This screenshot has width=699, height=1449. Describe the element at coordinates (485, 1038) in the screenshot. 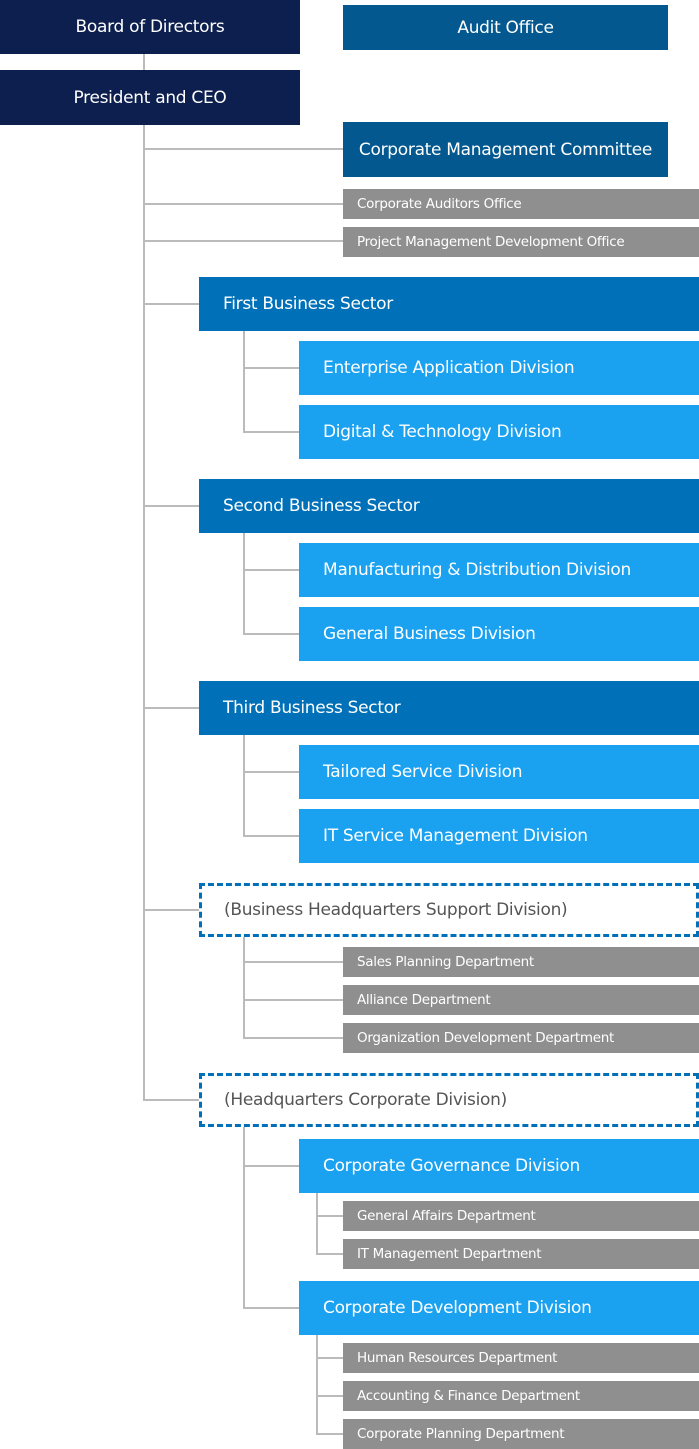

I see `box-label: Organization Development Department` at that location.